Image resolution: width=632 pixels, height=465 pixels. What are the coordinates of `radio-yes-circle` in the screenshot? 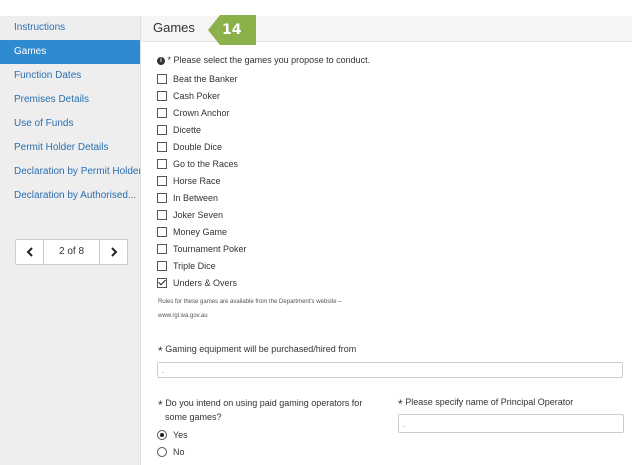 It's located at (162, 435).